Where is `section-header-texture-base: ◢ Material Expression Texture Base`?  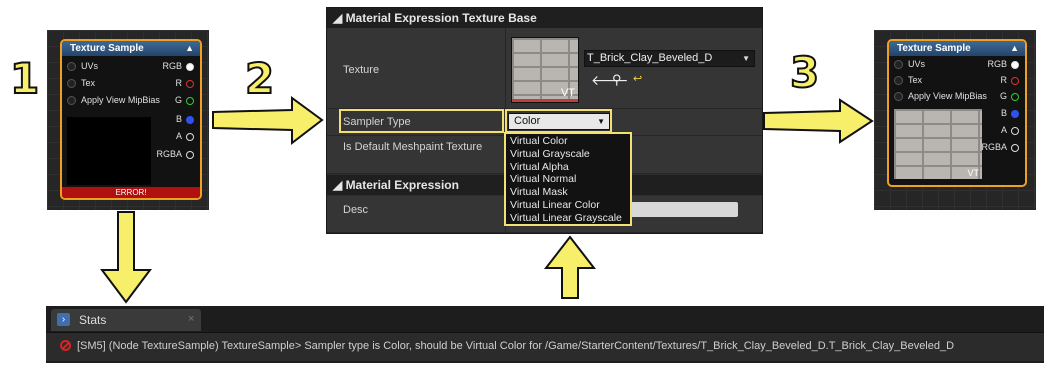 section-header-texture-base: ◢ Material Expression Texture Base is located at coordinates (544, 18).